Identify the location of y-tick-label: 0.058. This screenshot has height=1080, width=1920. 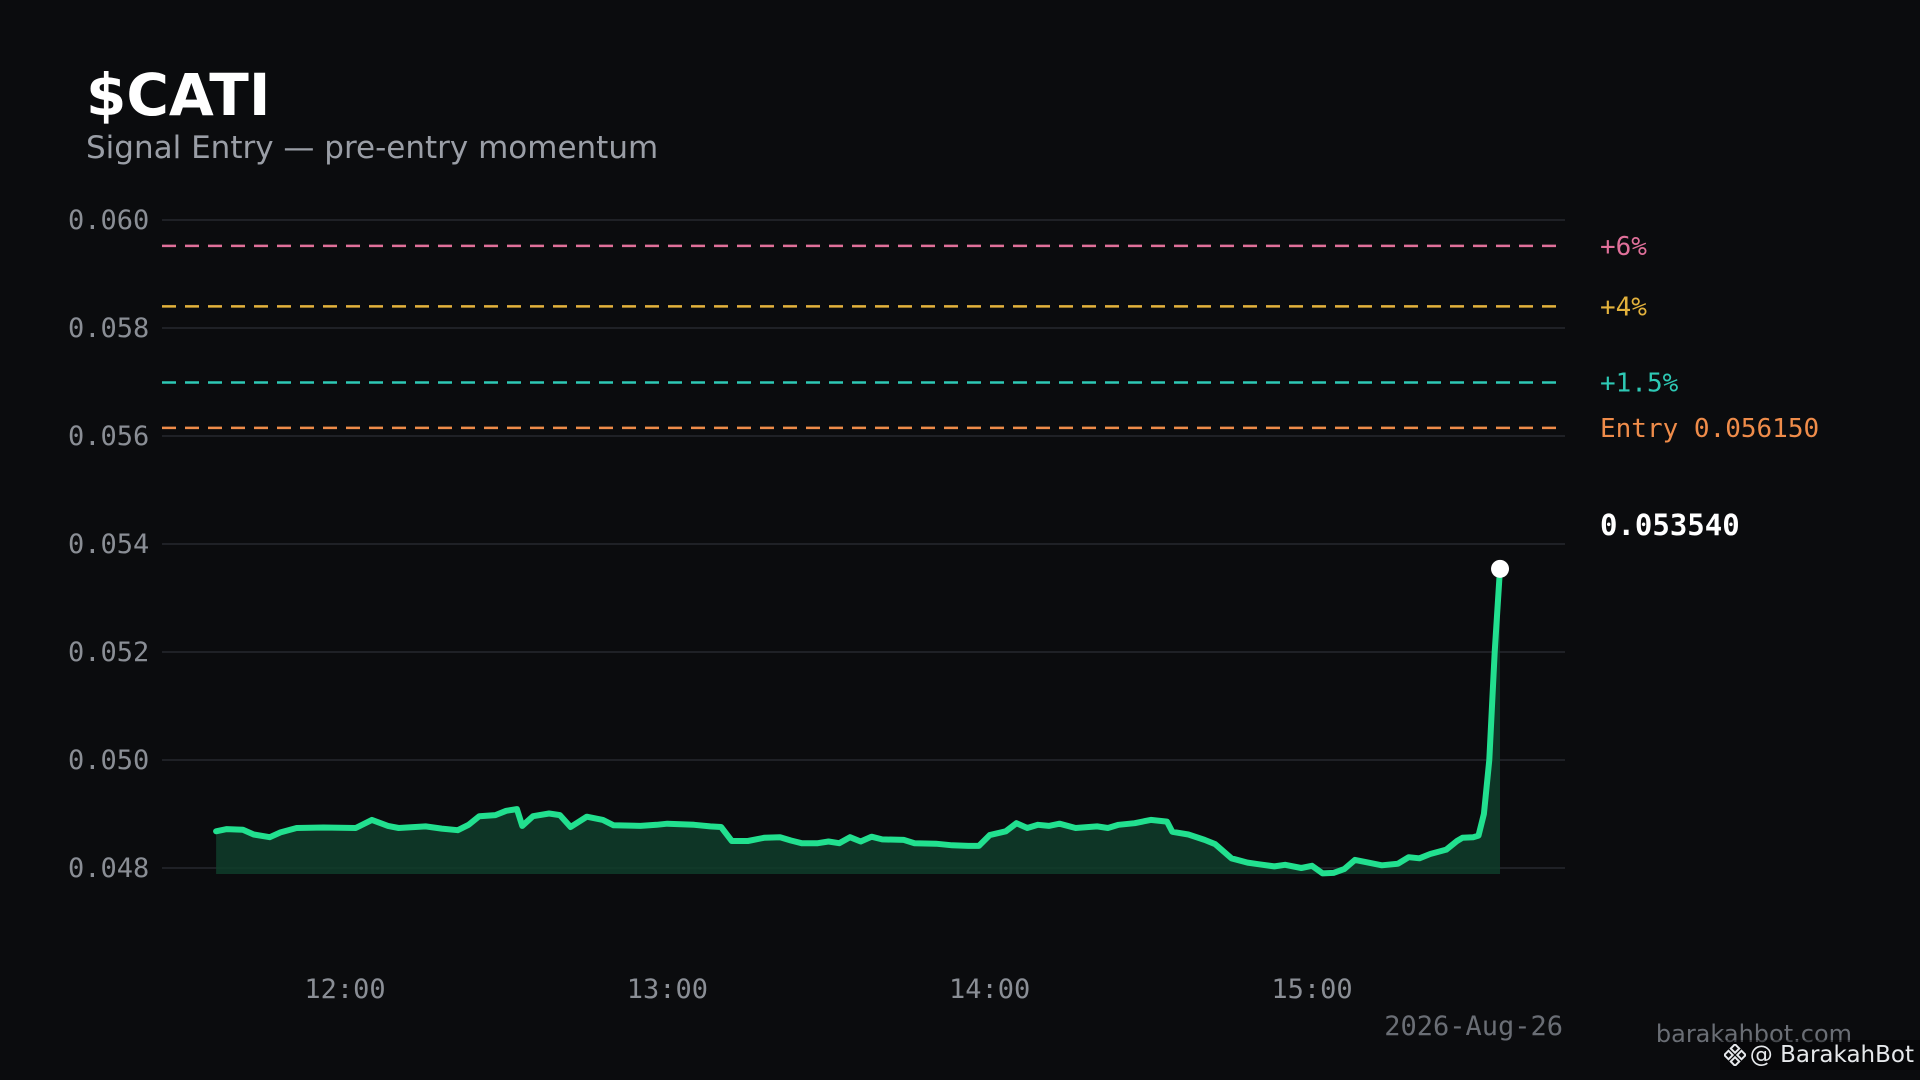
(108, 328).